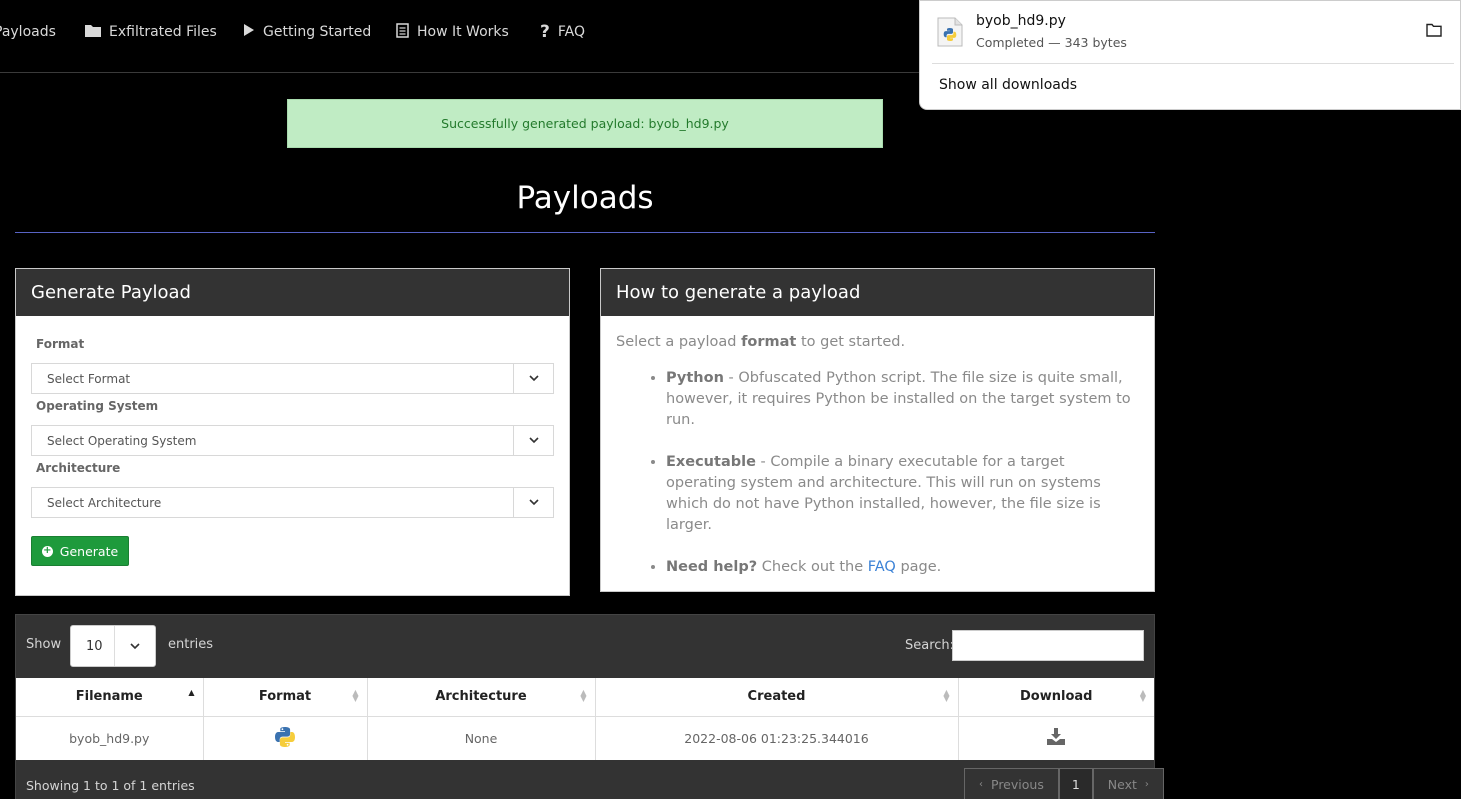 The height and width of the screenshot is (799, 1461). What do you see at coordinates (950, 32) in the screenshot?
I see `python-file-icon` at bounding box center [950, 32].